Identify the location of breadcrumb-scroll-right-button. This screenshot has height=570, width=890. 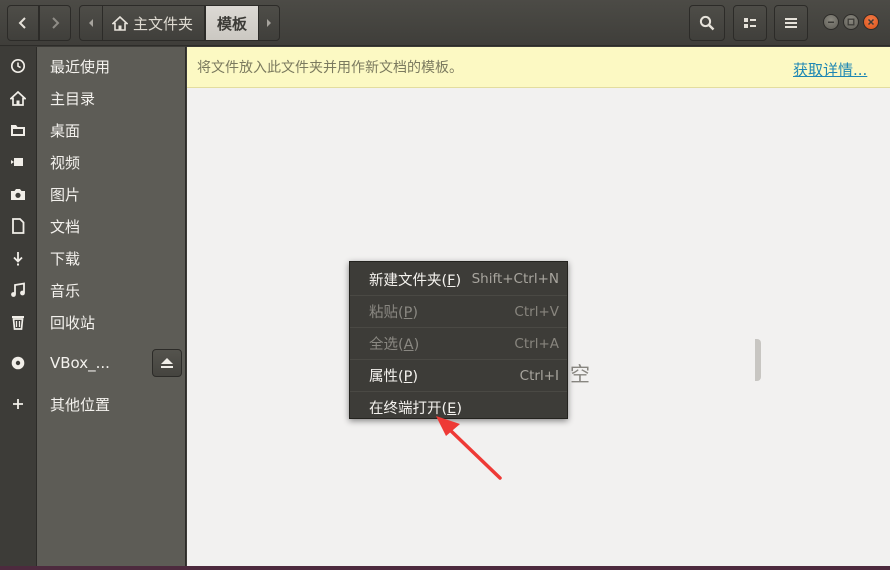
(269, 23).